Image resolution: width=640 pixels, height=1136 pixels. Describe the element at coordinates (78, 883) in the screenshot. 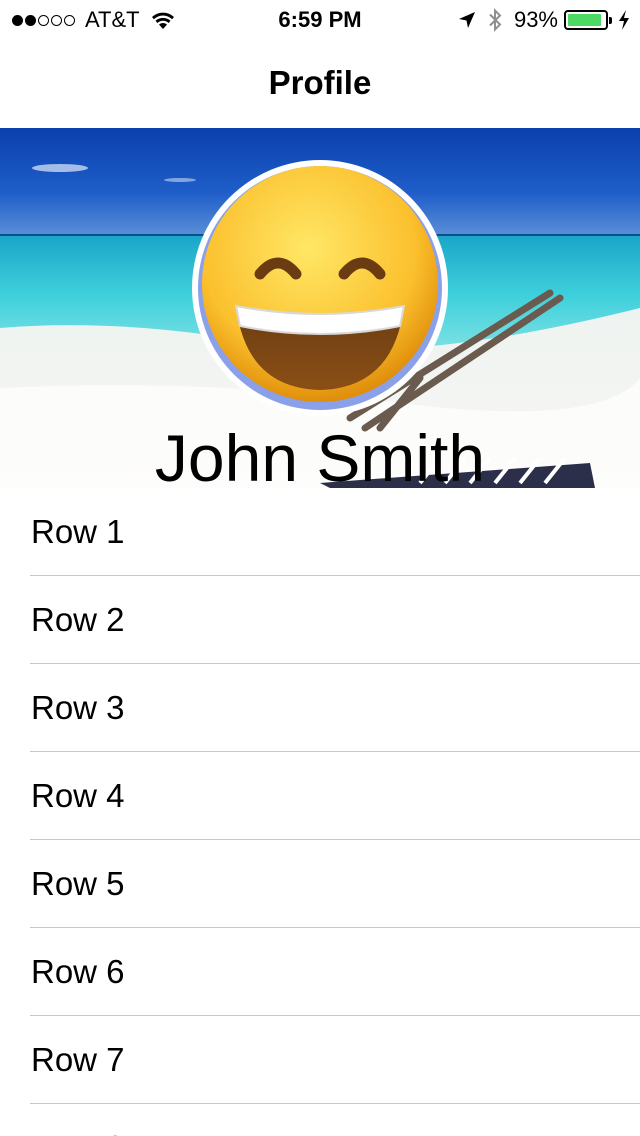

I see `row-label: Row 5` at that location.